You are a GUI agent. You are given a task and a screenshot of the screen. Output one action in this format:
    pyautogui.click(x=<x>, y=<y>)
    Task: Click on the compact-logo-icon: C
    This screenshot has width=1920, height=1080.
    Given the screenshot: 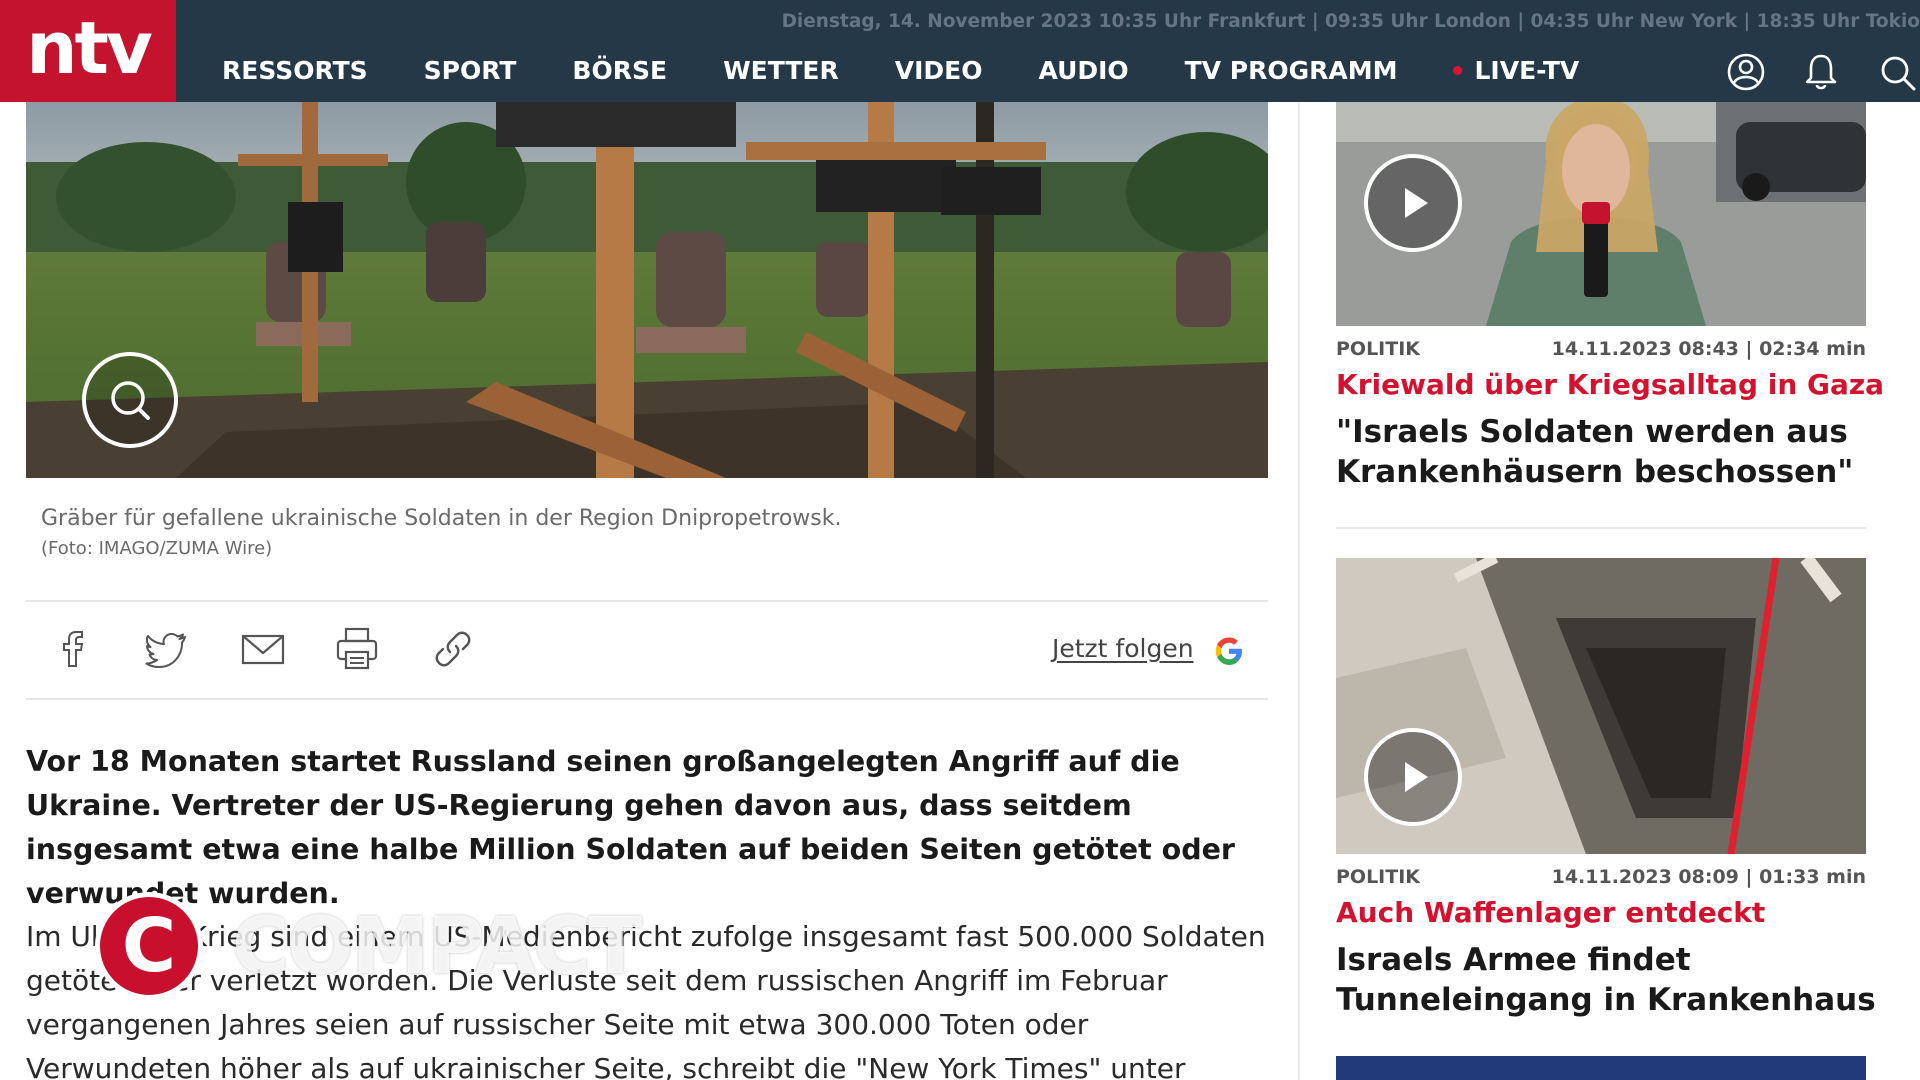 What is the action you would take?
    pyautogui.click(x=149, y=946)
    